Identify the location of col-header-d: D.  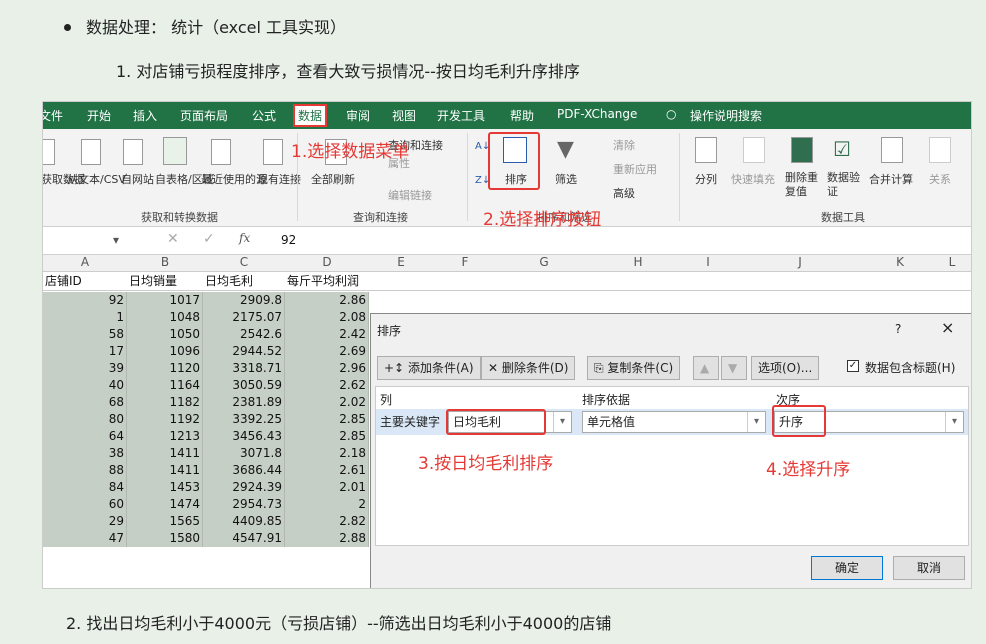
(327, 263).